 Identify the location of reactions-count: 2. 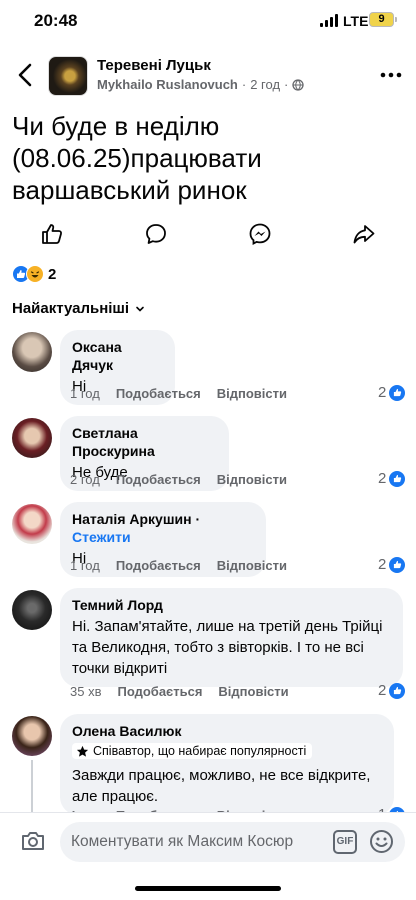
(52, 274).